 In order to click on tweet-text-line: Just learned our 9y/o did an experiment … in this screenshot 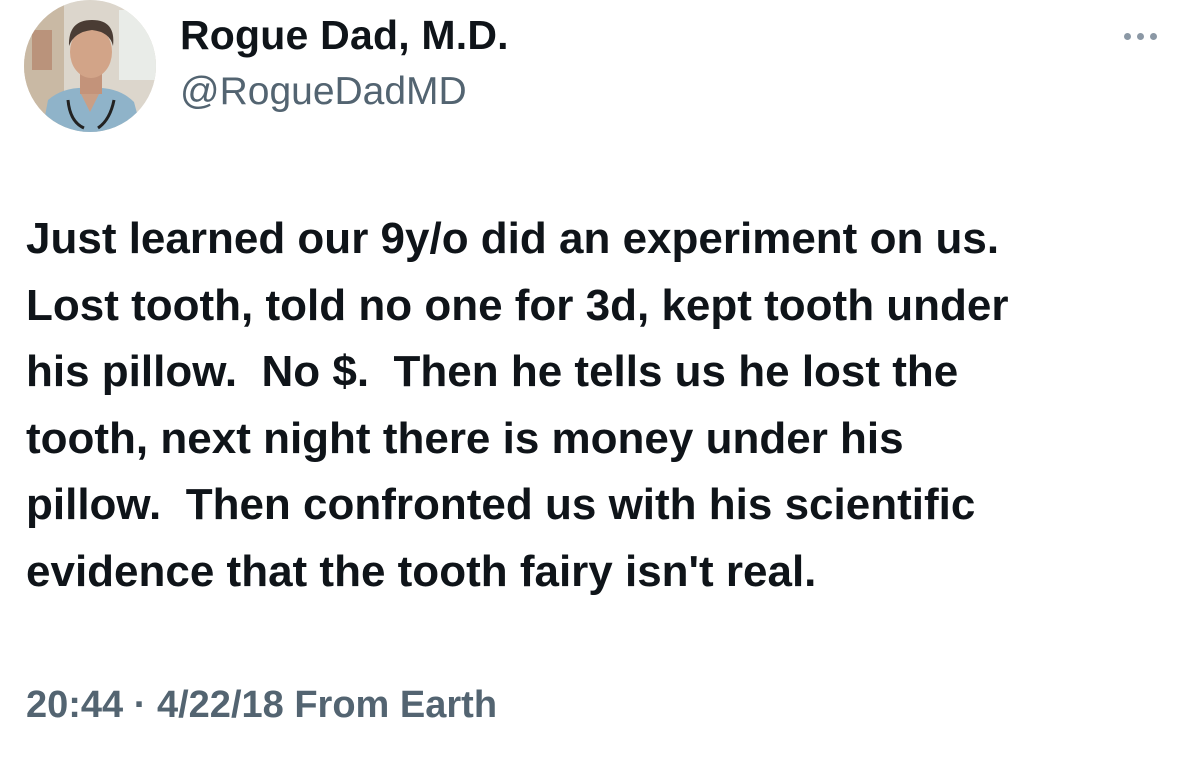, I will do `click(513, 238)`.